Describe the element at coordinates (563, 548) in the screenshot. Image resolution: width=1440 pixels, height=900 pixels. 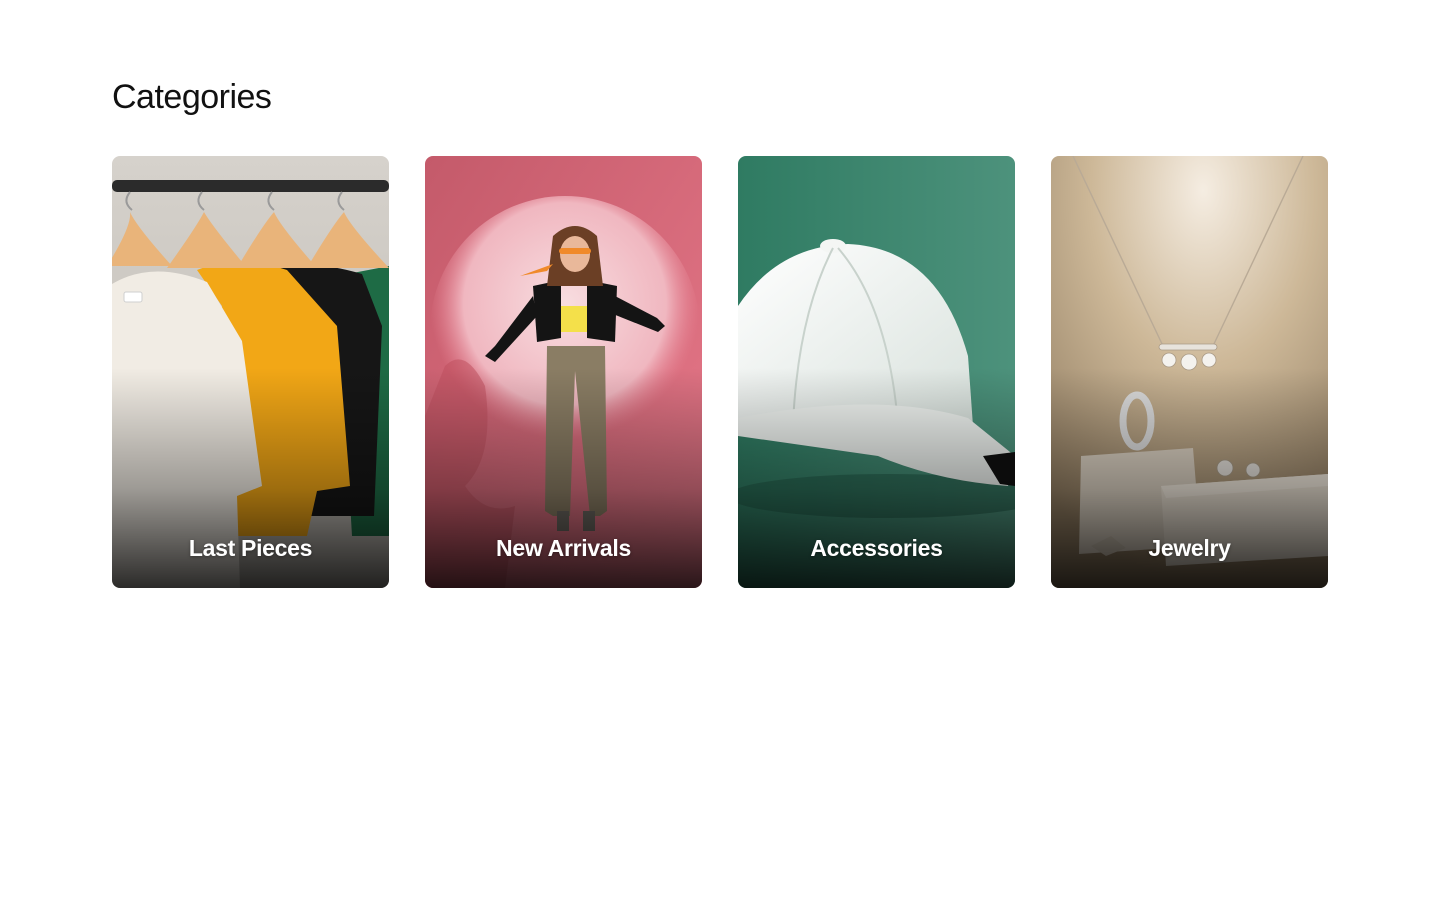
I see `category-label: New Arrivals` at that location.